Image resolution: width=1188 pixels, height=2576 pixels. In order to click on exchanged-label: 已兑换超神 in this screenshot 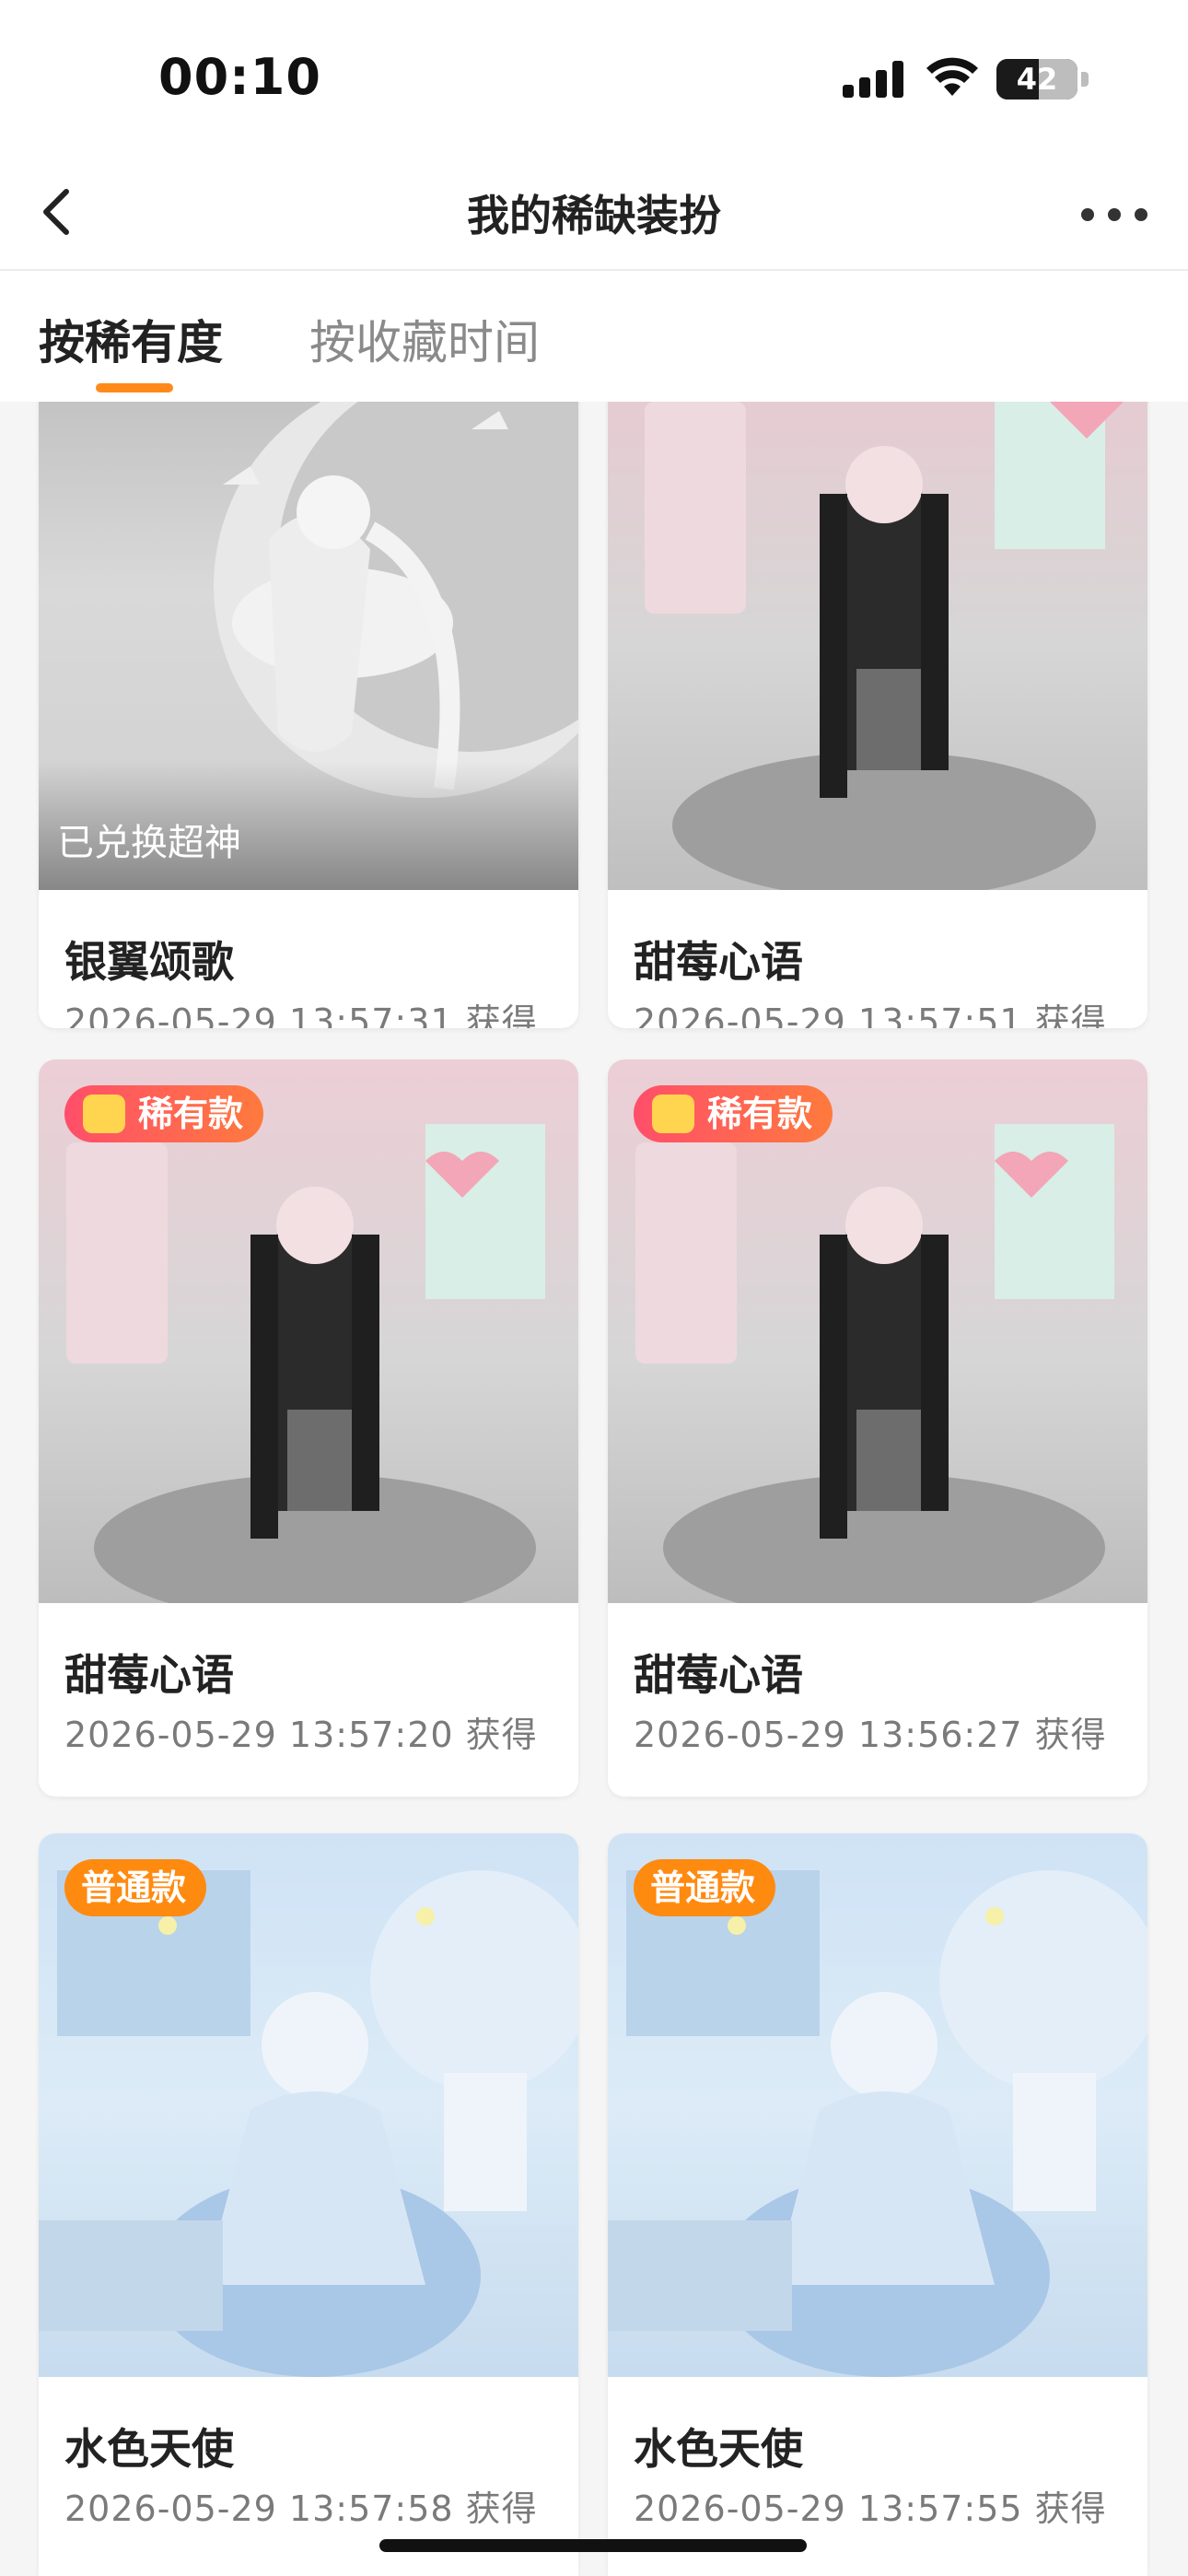, I will do `click(149, 843)`.